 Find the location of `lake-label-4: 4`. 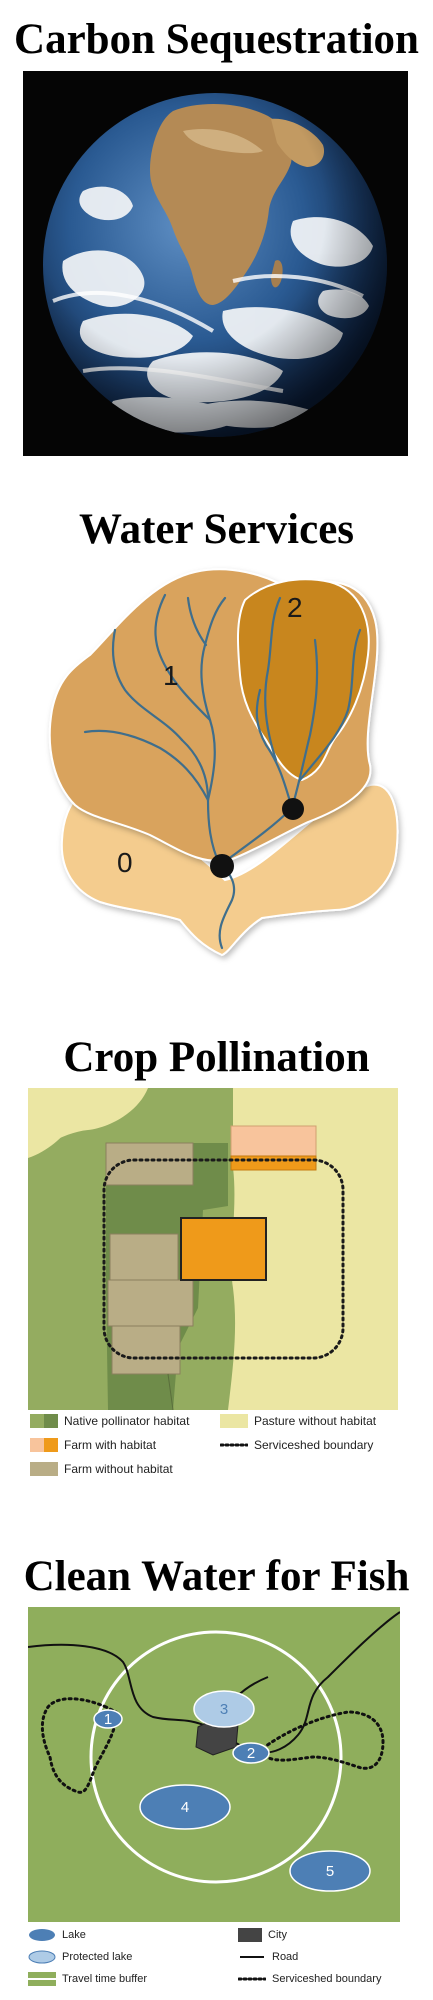

lake-label-4: 4 is located at coordinates (185, 1807).